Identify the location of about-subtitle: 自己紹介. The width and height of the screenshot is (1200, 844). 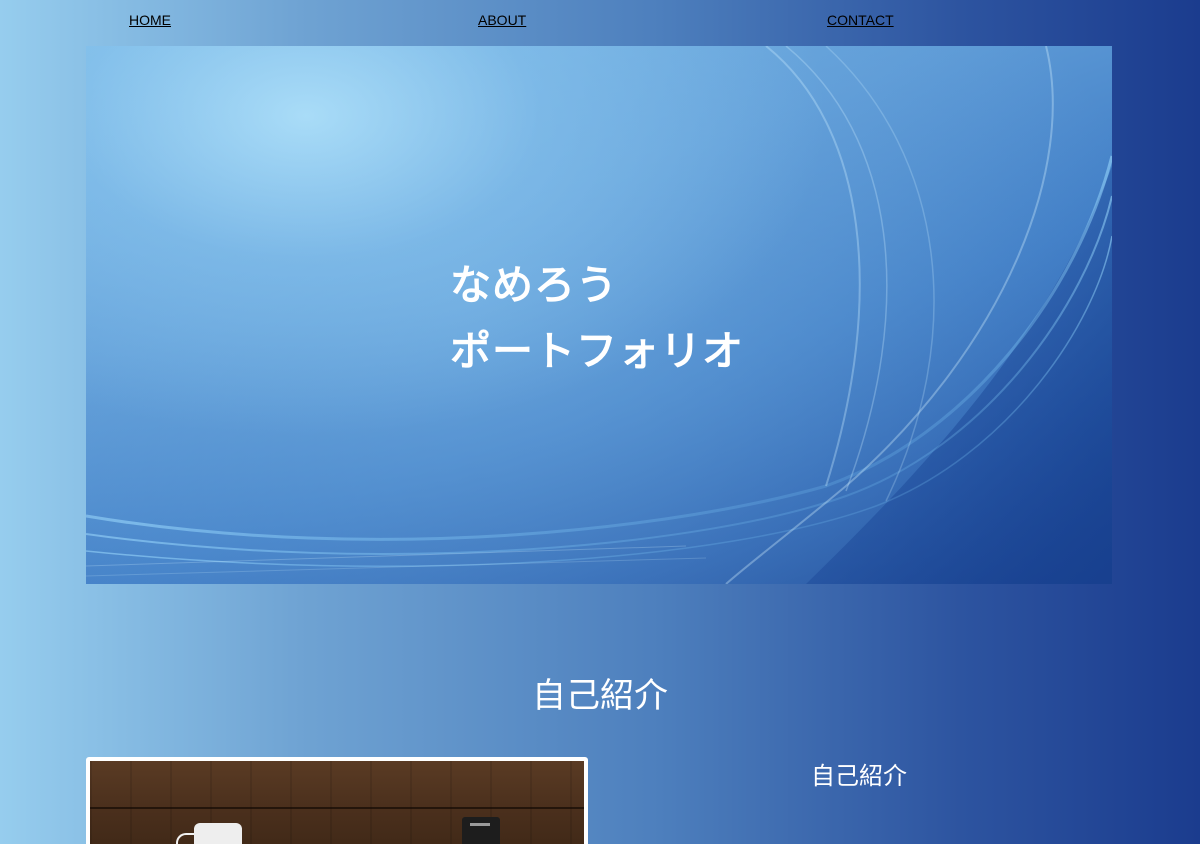
(859, 776).